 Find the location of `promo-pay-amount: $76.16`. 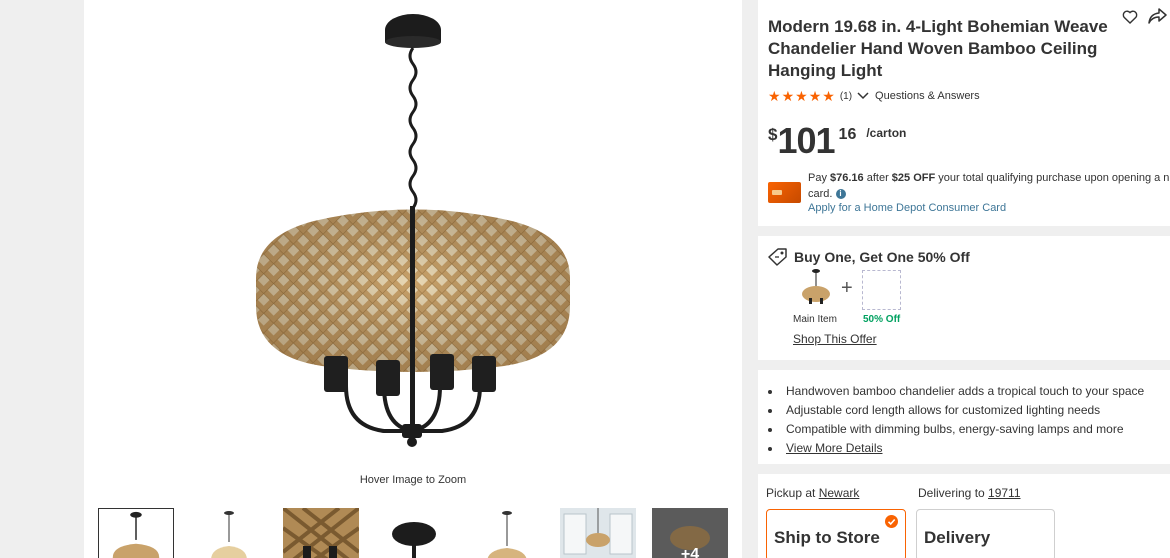

promo-pay-amount: $76.16 is located at coordinates (847, 178).